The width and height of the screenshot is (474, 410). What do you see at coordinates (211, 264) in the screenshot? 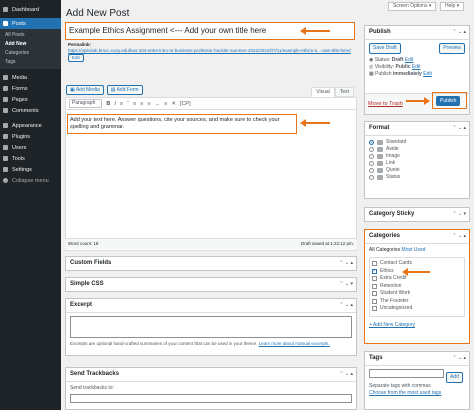
I see `custom-fields-header: Custom Fields ⌃ ⌄ ▴` at bounding box center [211, 264].